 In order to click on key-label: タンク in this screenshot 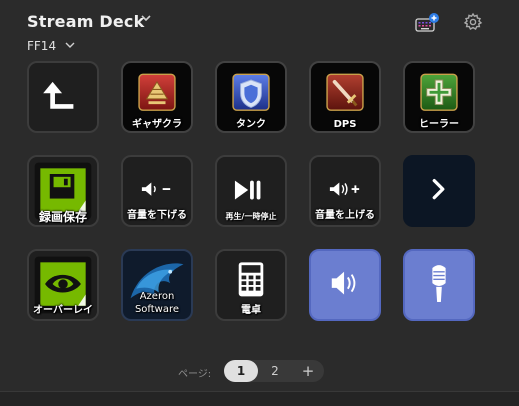, I will do `click(251, 124)`.